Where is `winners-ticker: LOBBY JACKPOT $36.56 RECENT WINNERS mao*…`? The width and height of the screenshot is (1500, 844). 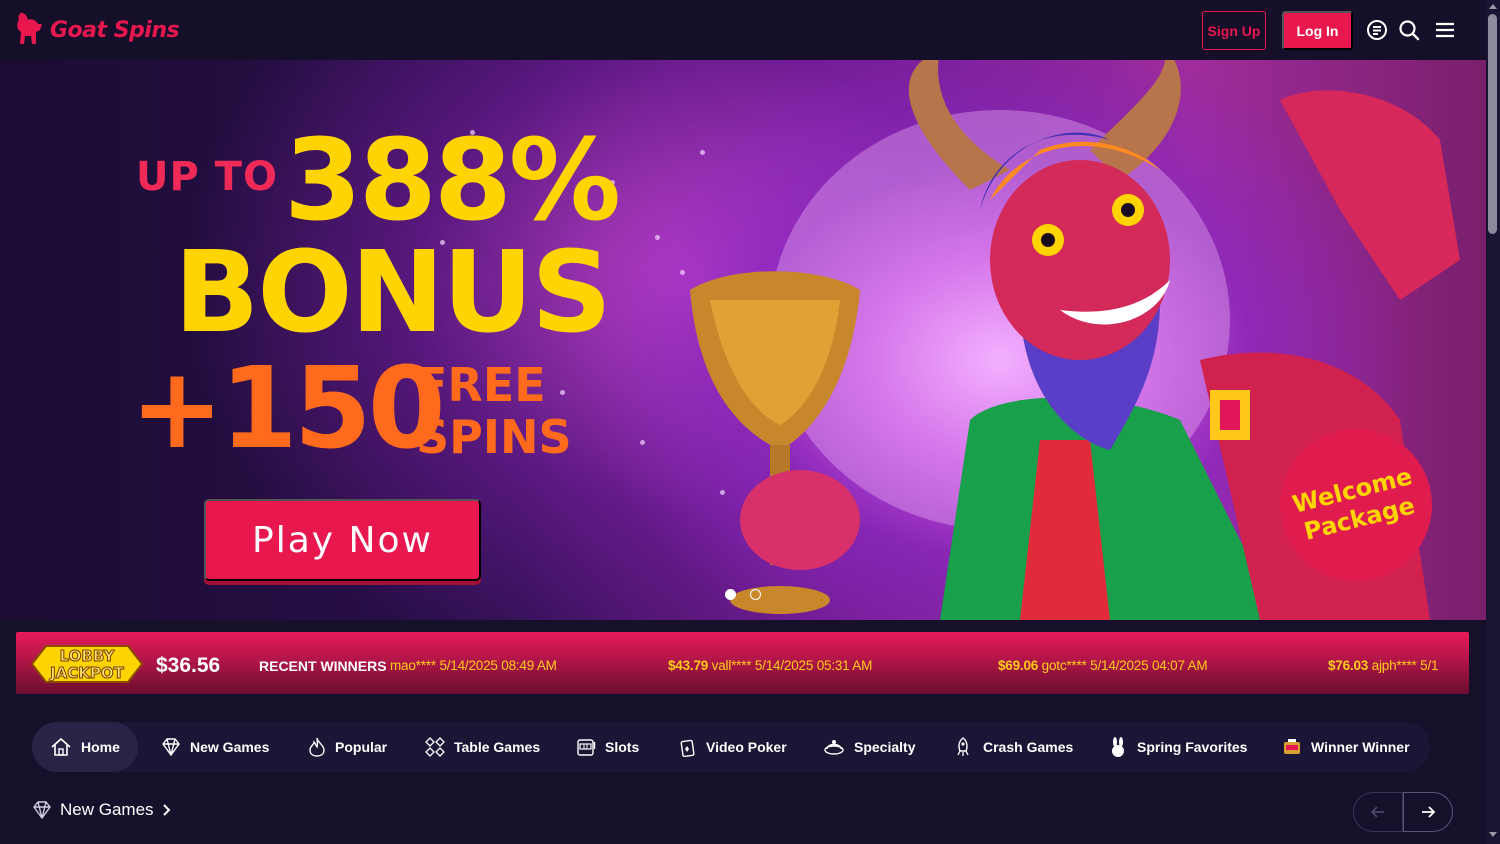
winners-ticker: LOBBY JACKPOT $36.56 RECENT WINNERS mao*… is located at coordinates (742, 663).